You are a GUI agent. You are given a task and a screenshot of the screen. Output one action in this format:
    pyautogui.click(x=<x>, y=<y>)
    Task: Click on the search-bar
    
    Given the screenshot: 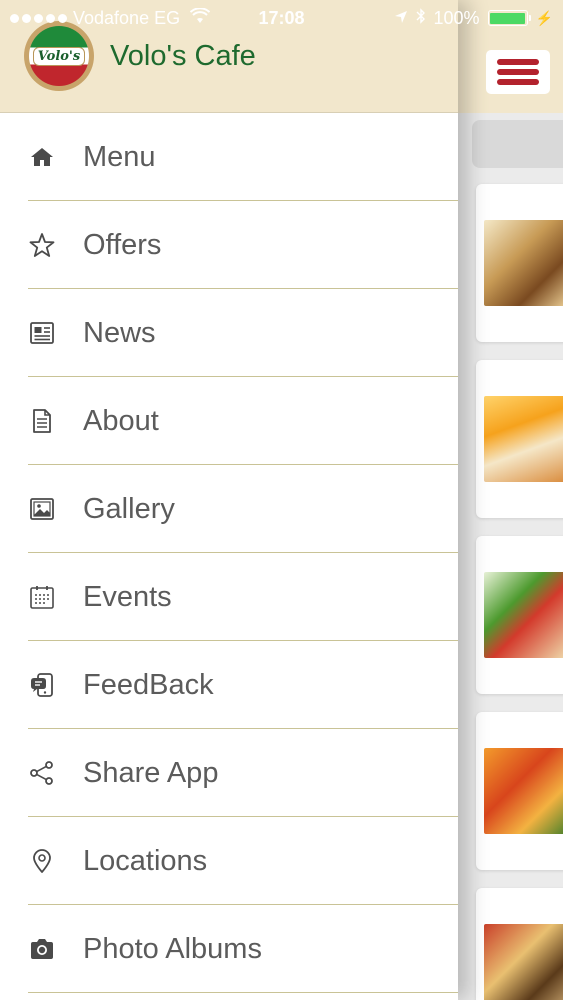 What is the action you would take?
    pyautogui.click(x=517, y=144)
    